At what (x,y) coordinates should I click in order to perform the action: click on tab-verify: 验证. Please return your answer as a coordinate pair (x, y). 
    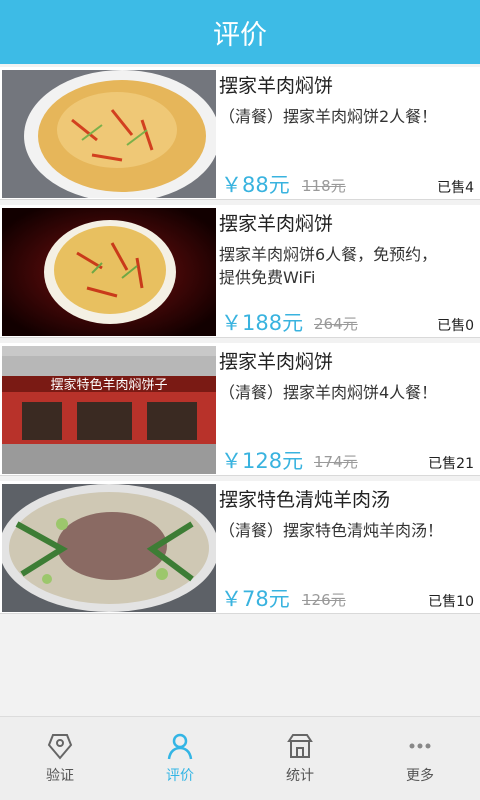
    Looking at the image, I should click on (60, 758).